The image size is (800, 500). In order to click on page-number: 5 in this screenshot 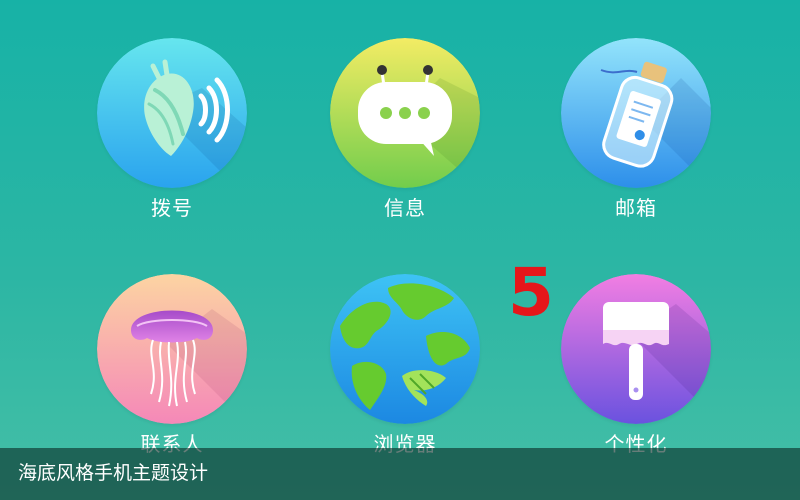, I will do `click(531, 292)`.